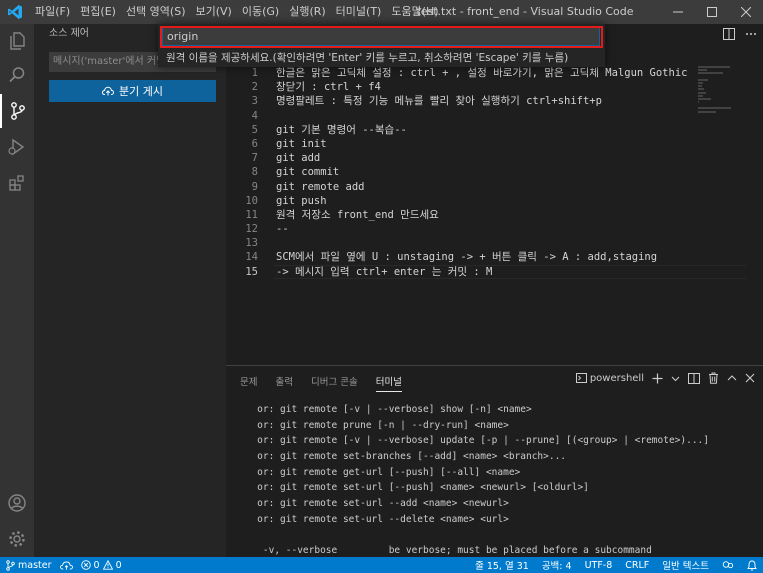 Image resolution: width=763 pixels, height=573 pixels. What do you see at coordinates (254, 115) in the screenshot?
I see `line-number: 4` at bounding box center [254, 115].